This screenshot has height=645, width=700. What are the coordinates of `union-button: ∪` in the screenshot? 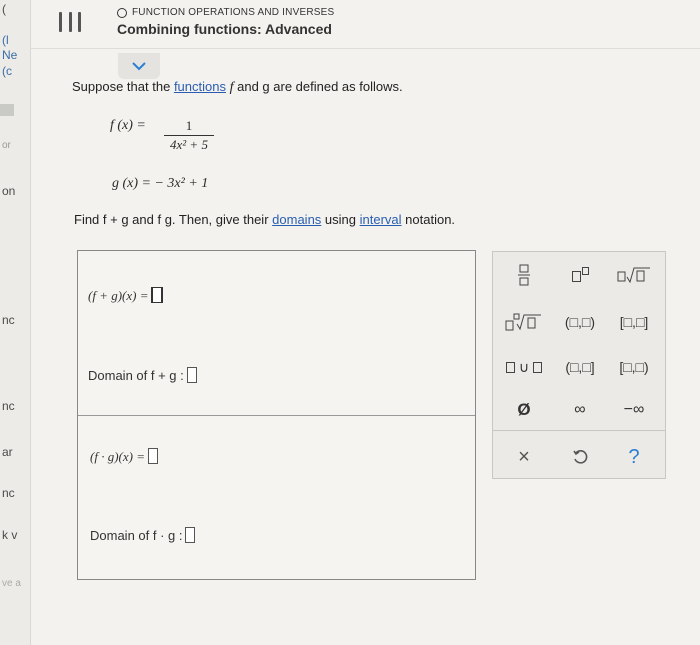 It's located at (524, 367).